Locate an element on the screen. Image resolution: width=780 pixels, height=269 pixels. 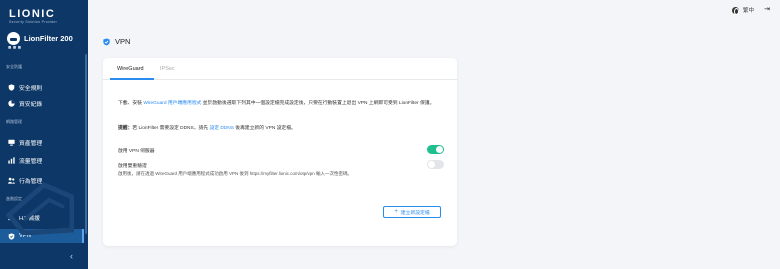
note-label: 提醒： is located at coordinates (125, 128).